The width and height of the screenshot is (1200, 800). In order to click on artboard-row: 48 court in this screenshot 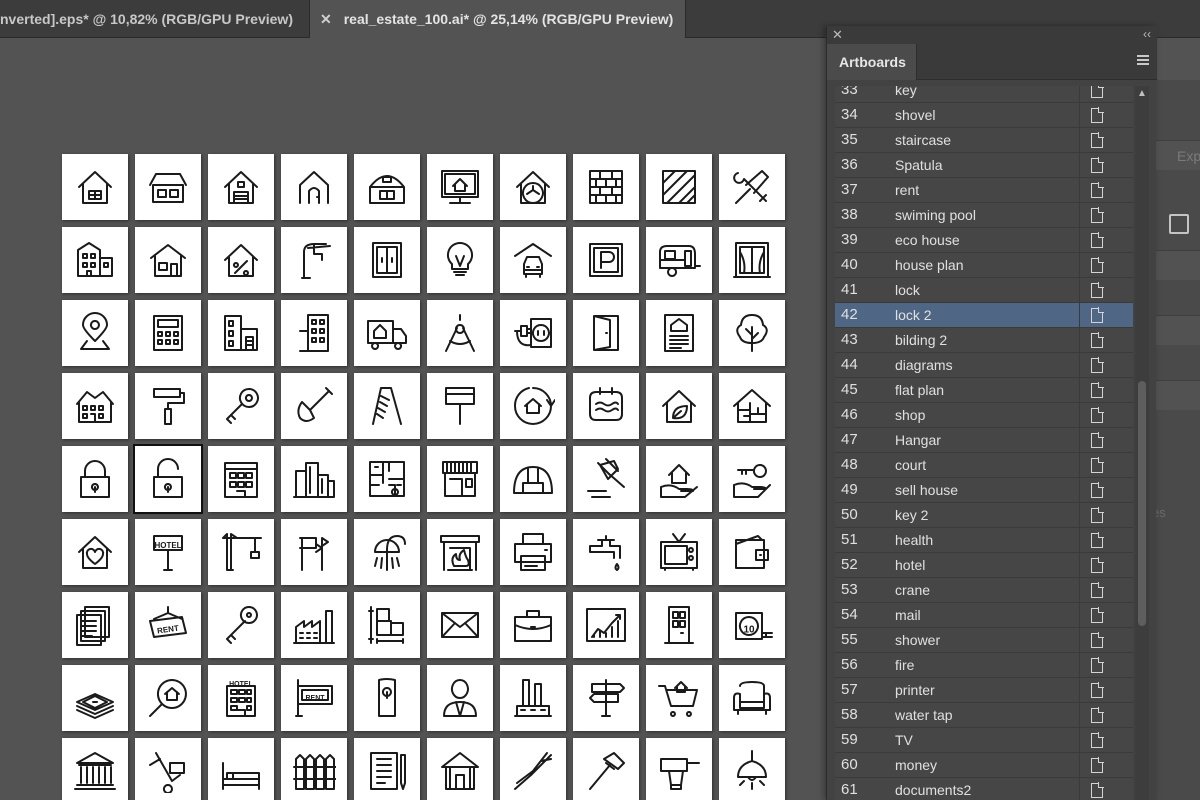, I will do `click(984, 465)`.